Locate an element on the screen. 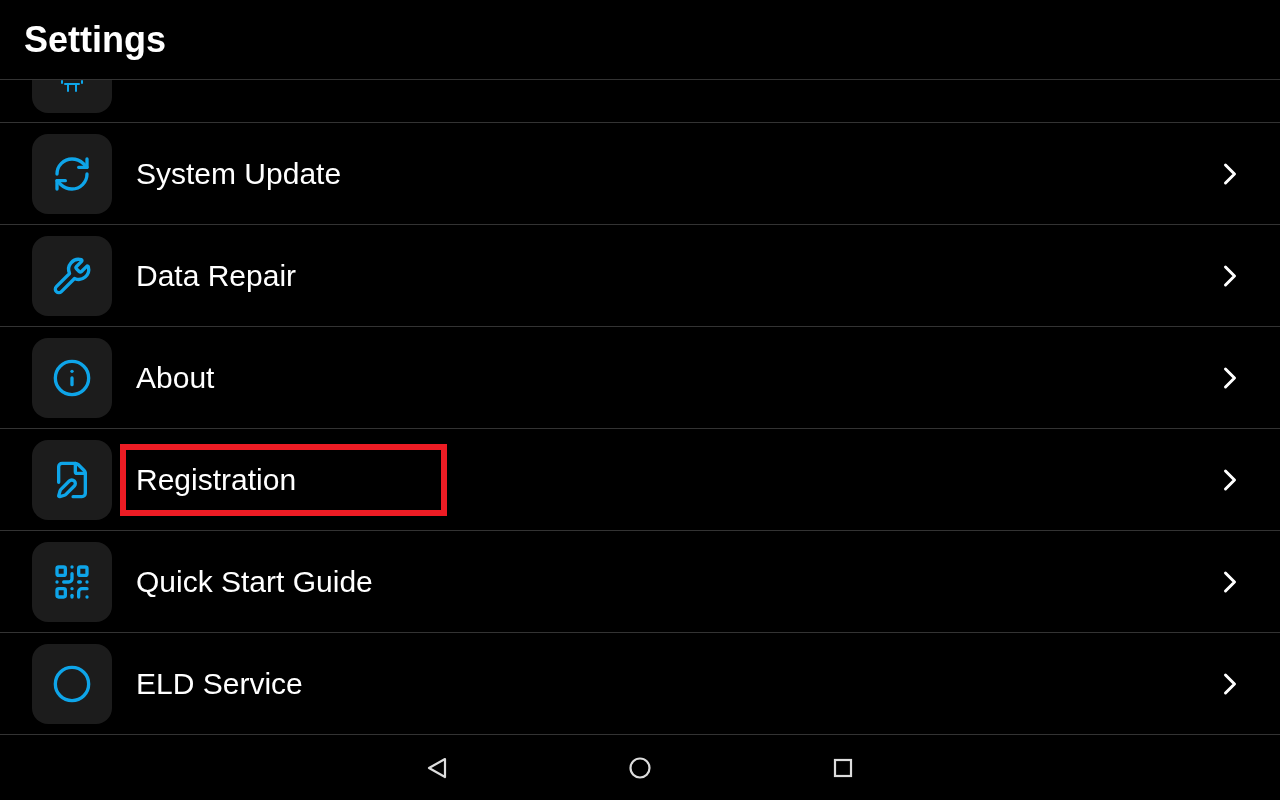 This screenshot has width=1280, height=800. robot-legs-icon is located at coordinates (72, 86).